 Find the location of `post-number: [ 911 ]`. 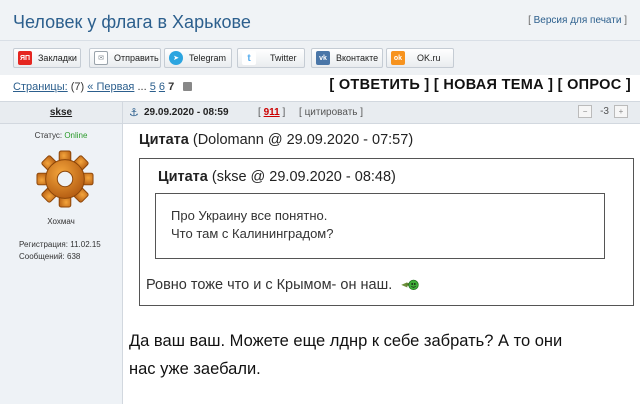

post-number: [ 911 ] is located at coordinates (272, 112).